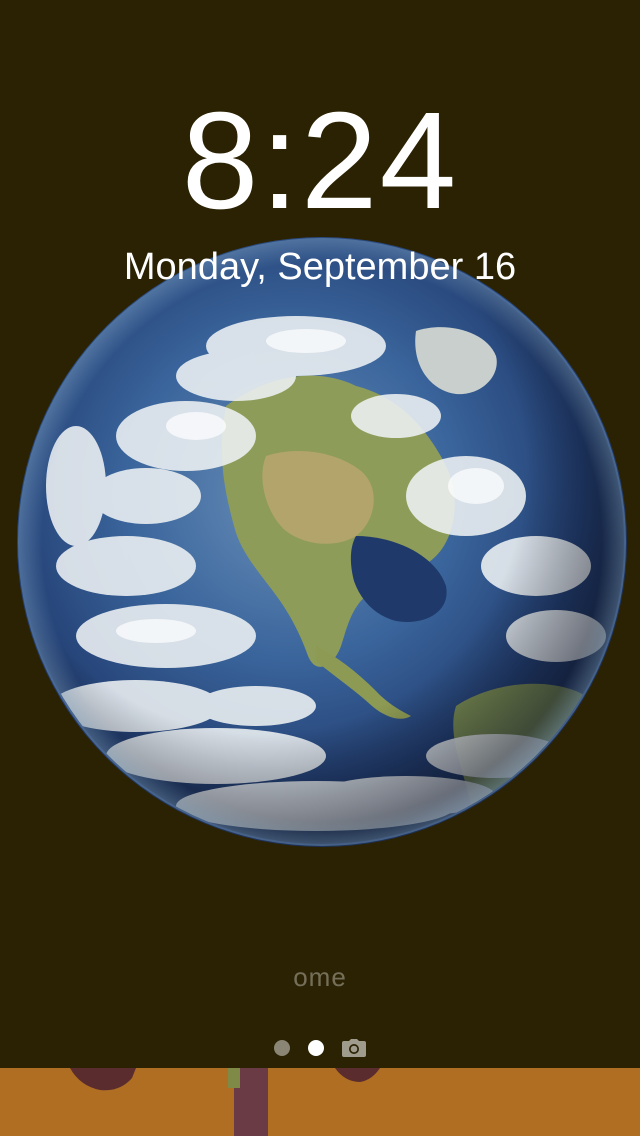  I want to click on home-screen-peek, so click(320, 1102).